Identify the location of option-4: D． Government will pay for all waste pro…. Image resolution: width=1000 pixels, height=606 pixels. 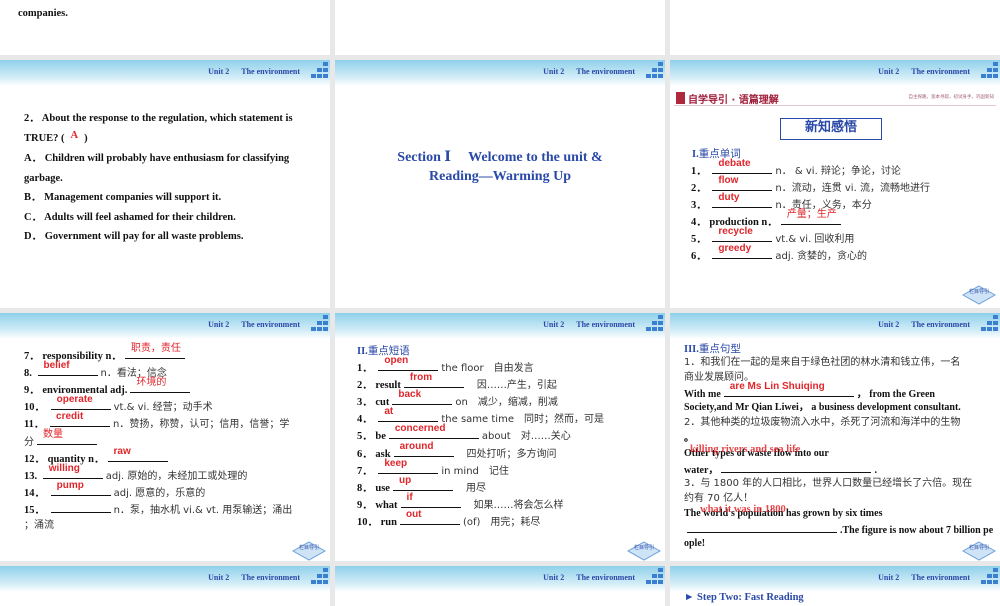
(173, 237).